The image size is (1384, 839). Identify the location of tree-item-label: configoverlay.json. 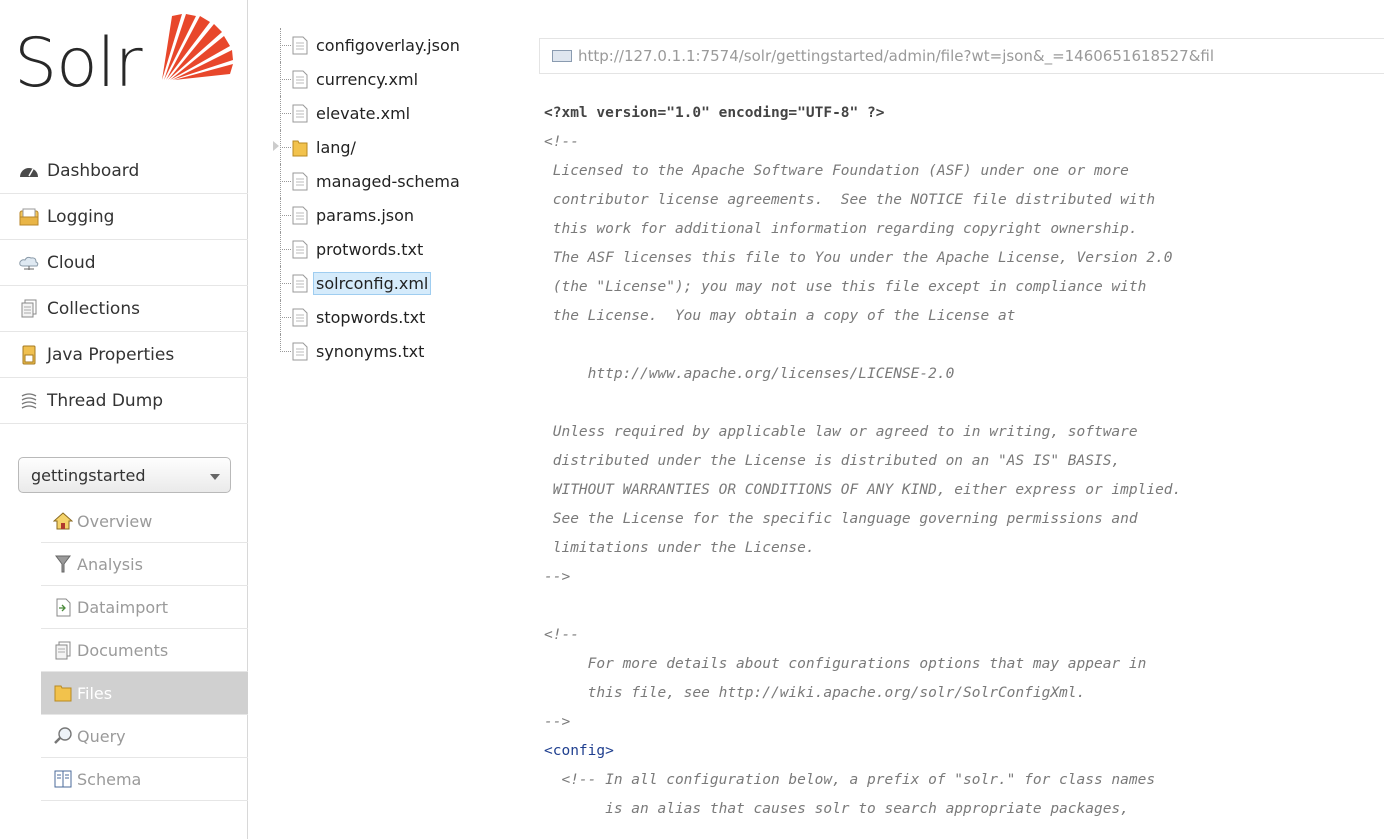
(388, 45).